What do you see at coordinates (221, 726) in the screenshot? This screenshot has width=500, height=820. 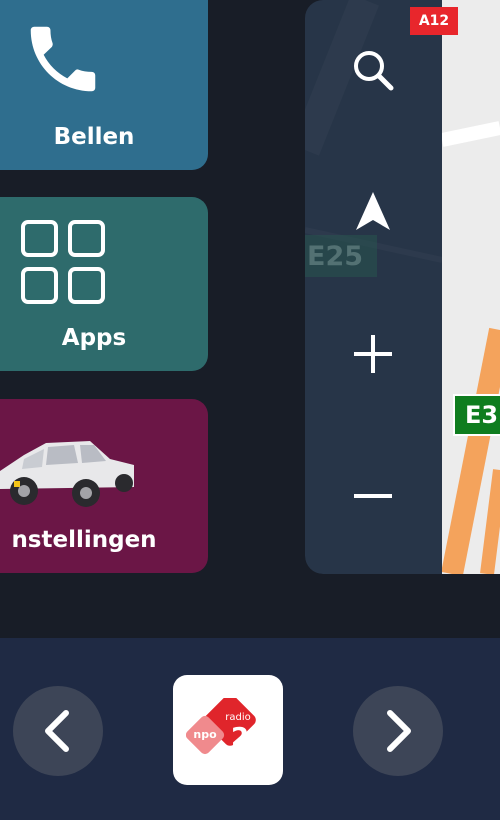 I see `npo-radio-2-logo: npo radio 2` at bounding box center [221, 726].